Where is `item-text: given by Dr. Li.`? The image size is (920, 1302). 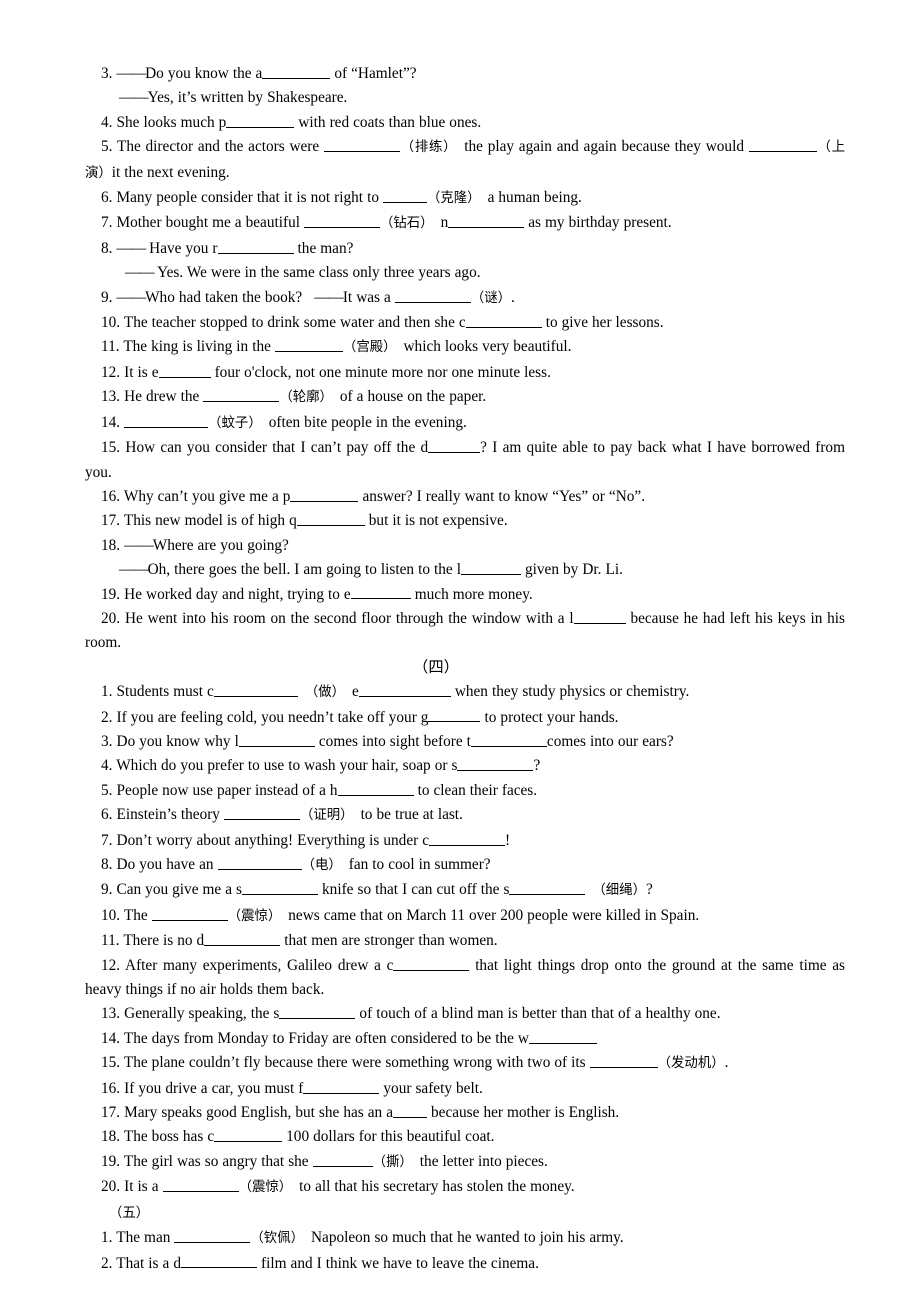 item-text: given by Dr. Li. is located at coordinates (574, 570).